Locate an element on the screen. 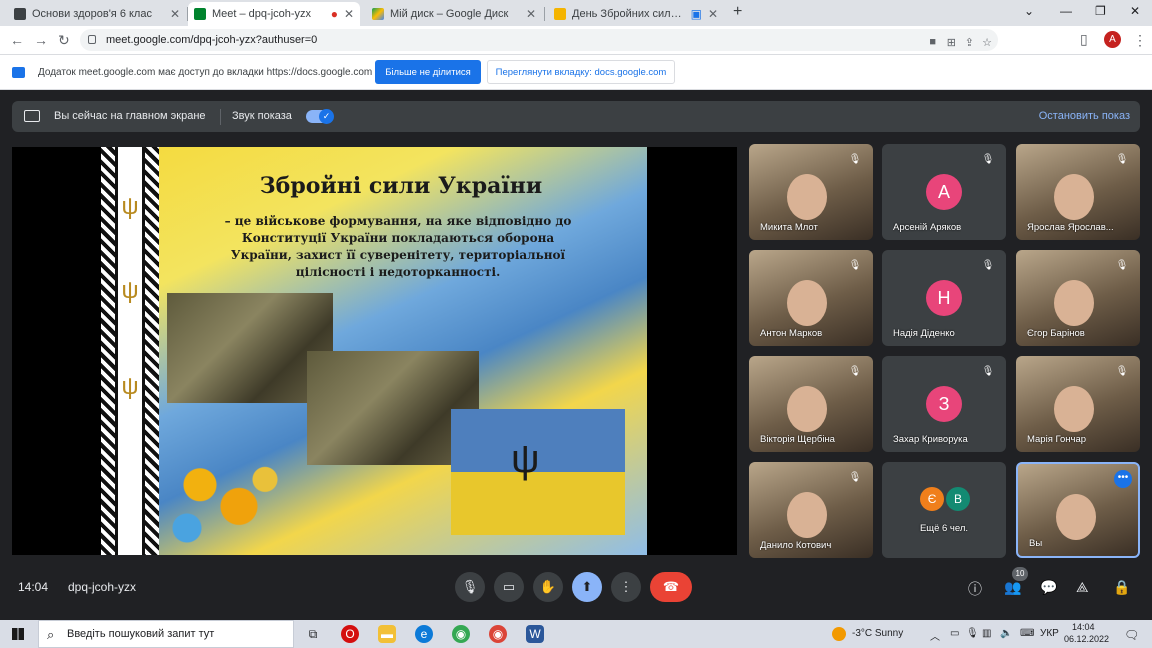 This screenshot has width=1152, height=648. mic-muted-icon: 🎙 is located at coordinates (1122, 265).